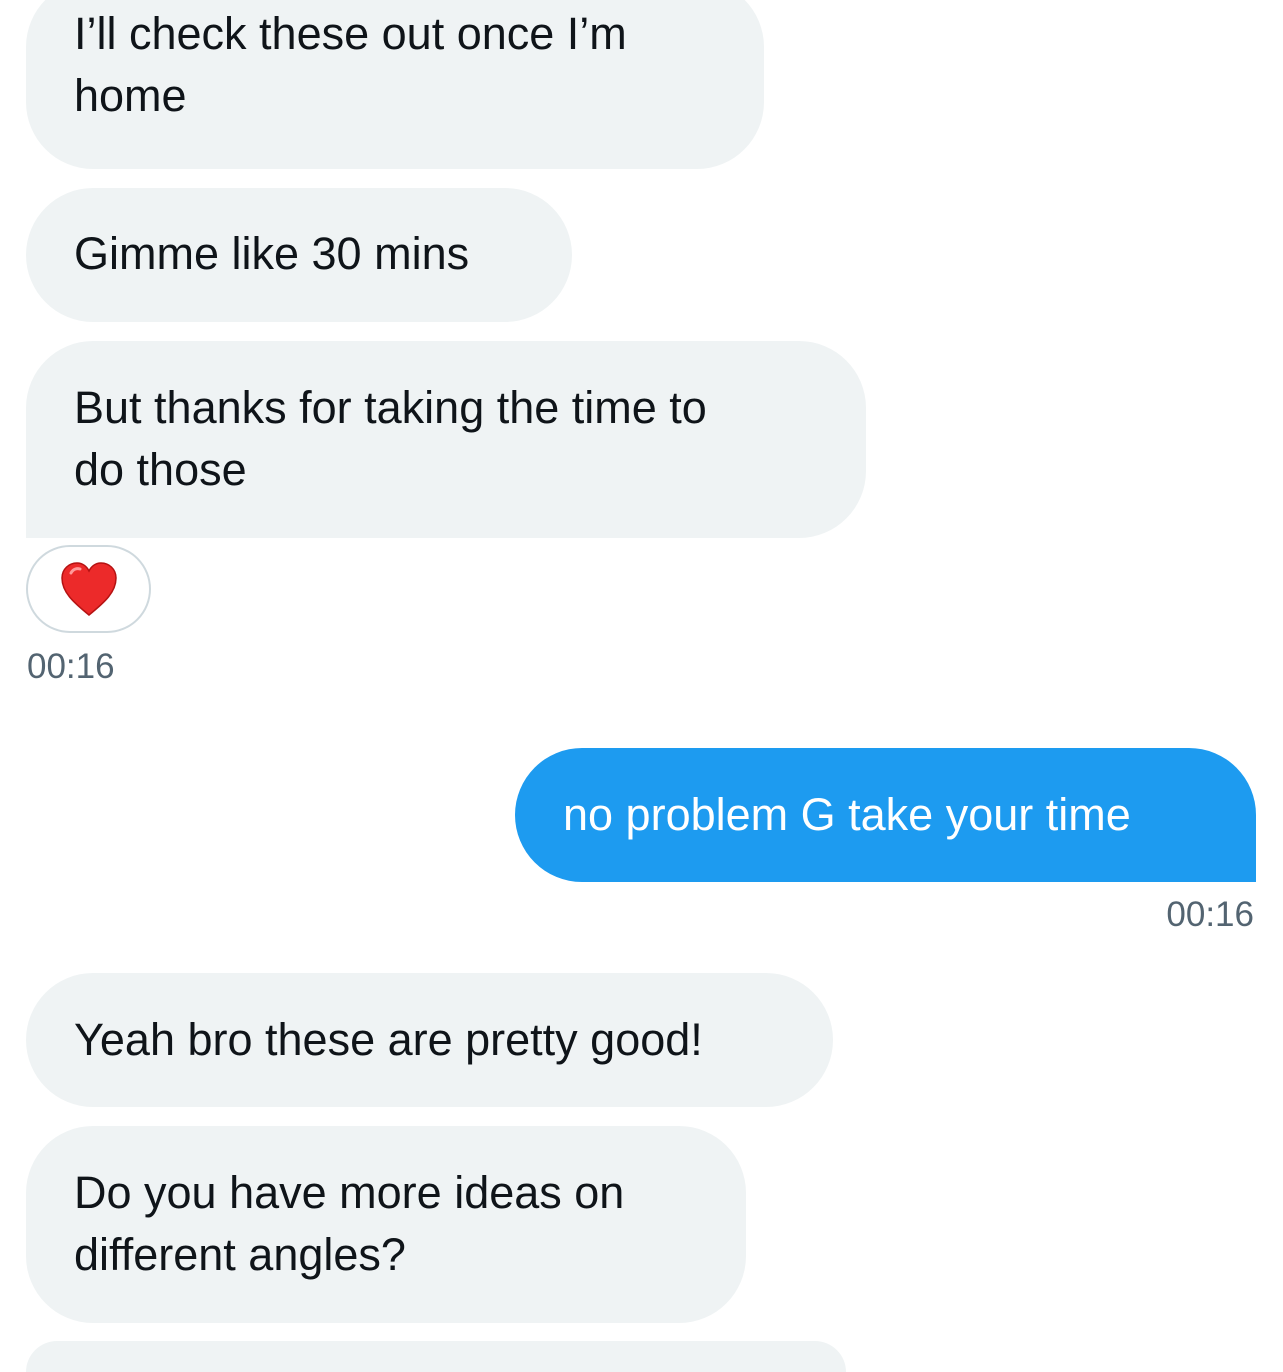 The width and height of the screenshot is (1283, 1372). I want to click on red-heart-icon, so click(88, 589).